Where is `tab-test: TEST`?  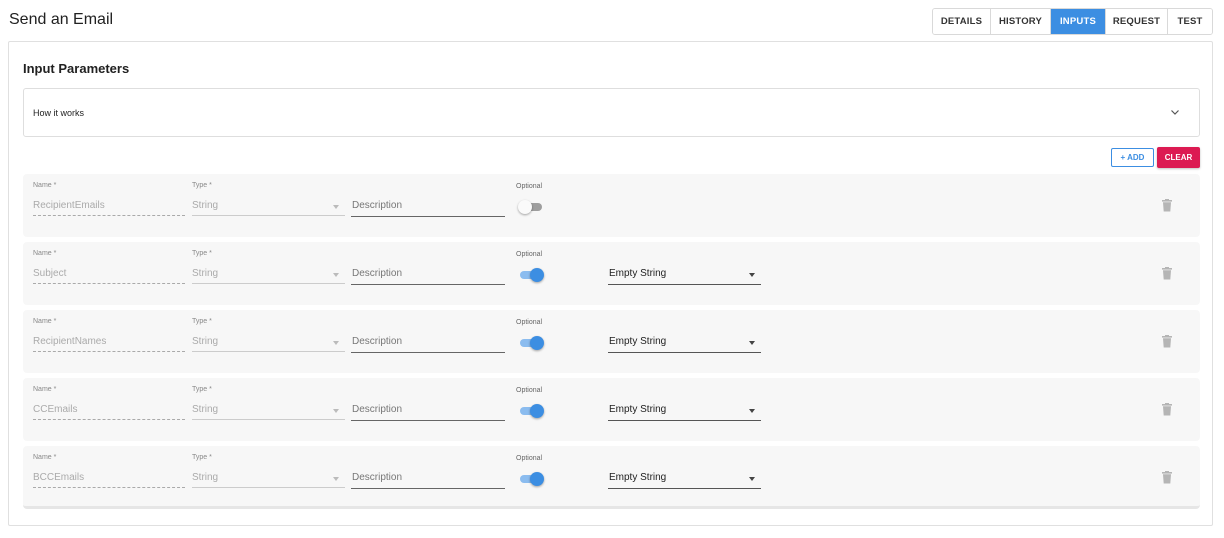 tab-test: TEST is located at coordinates (1190, 21).